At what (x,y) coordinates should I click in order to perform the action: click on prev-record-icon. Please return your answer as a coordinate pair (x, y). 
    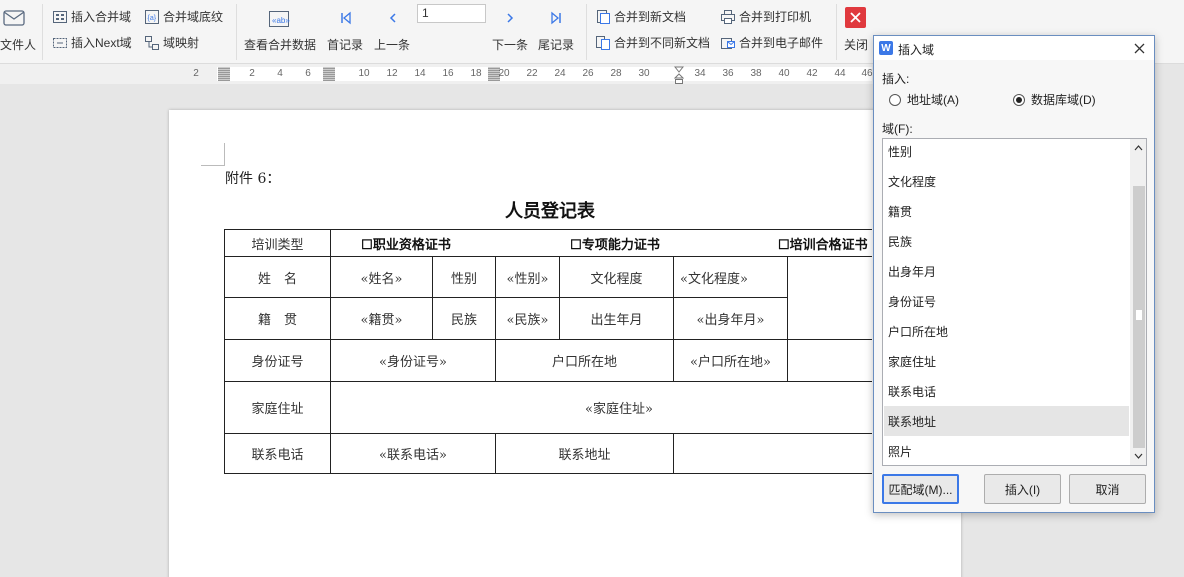
    Looking at the image, I should click on (393, 18).